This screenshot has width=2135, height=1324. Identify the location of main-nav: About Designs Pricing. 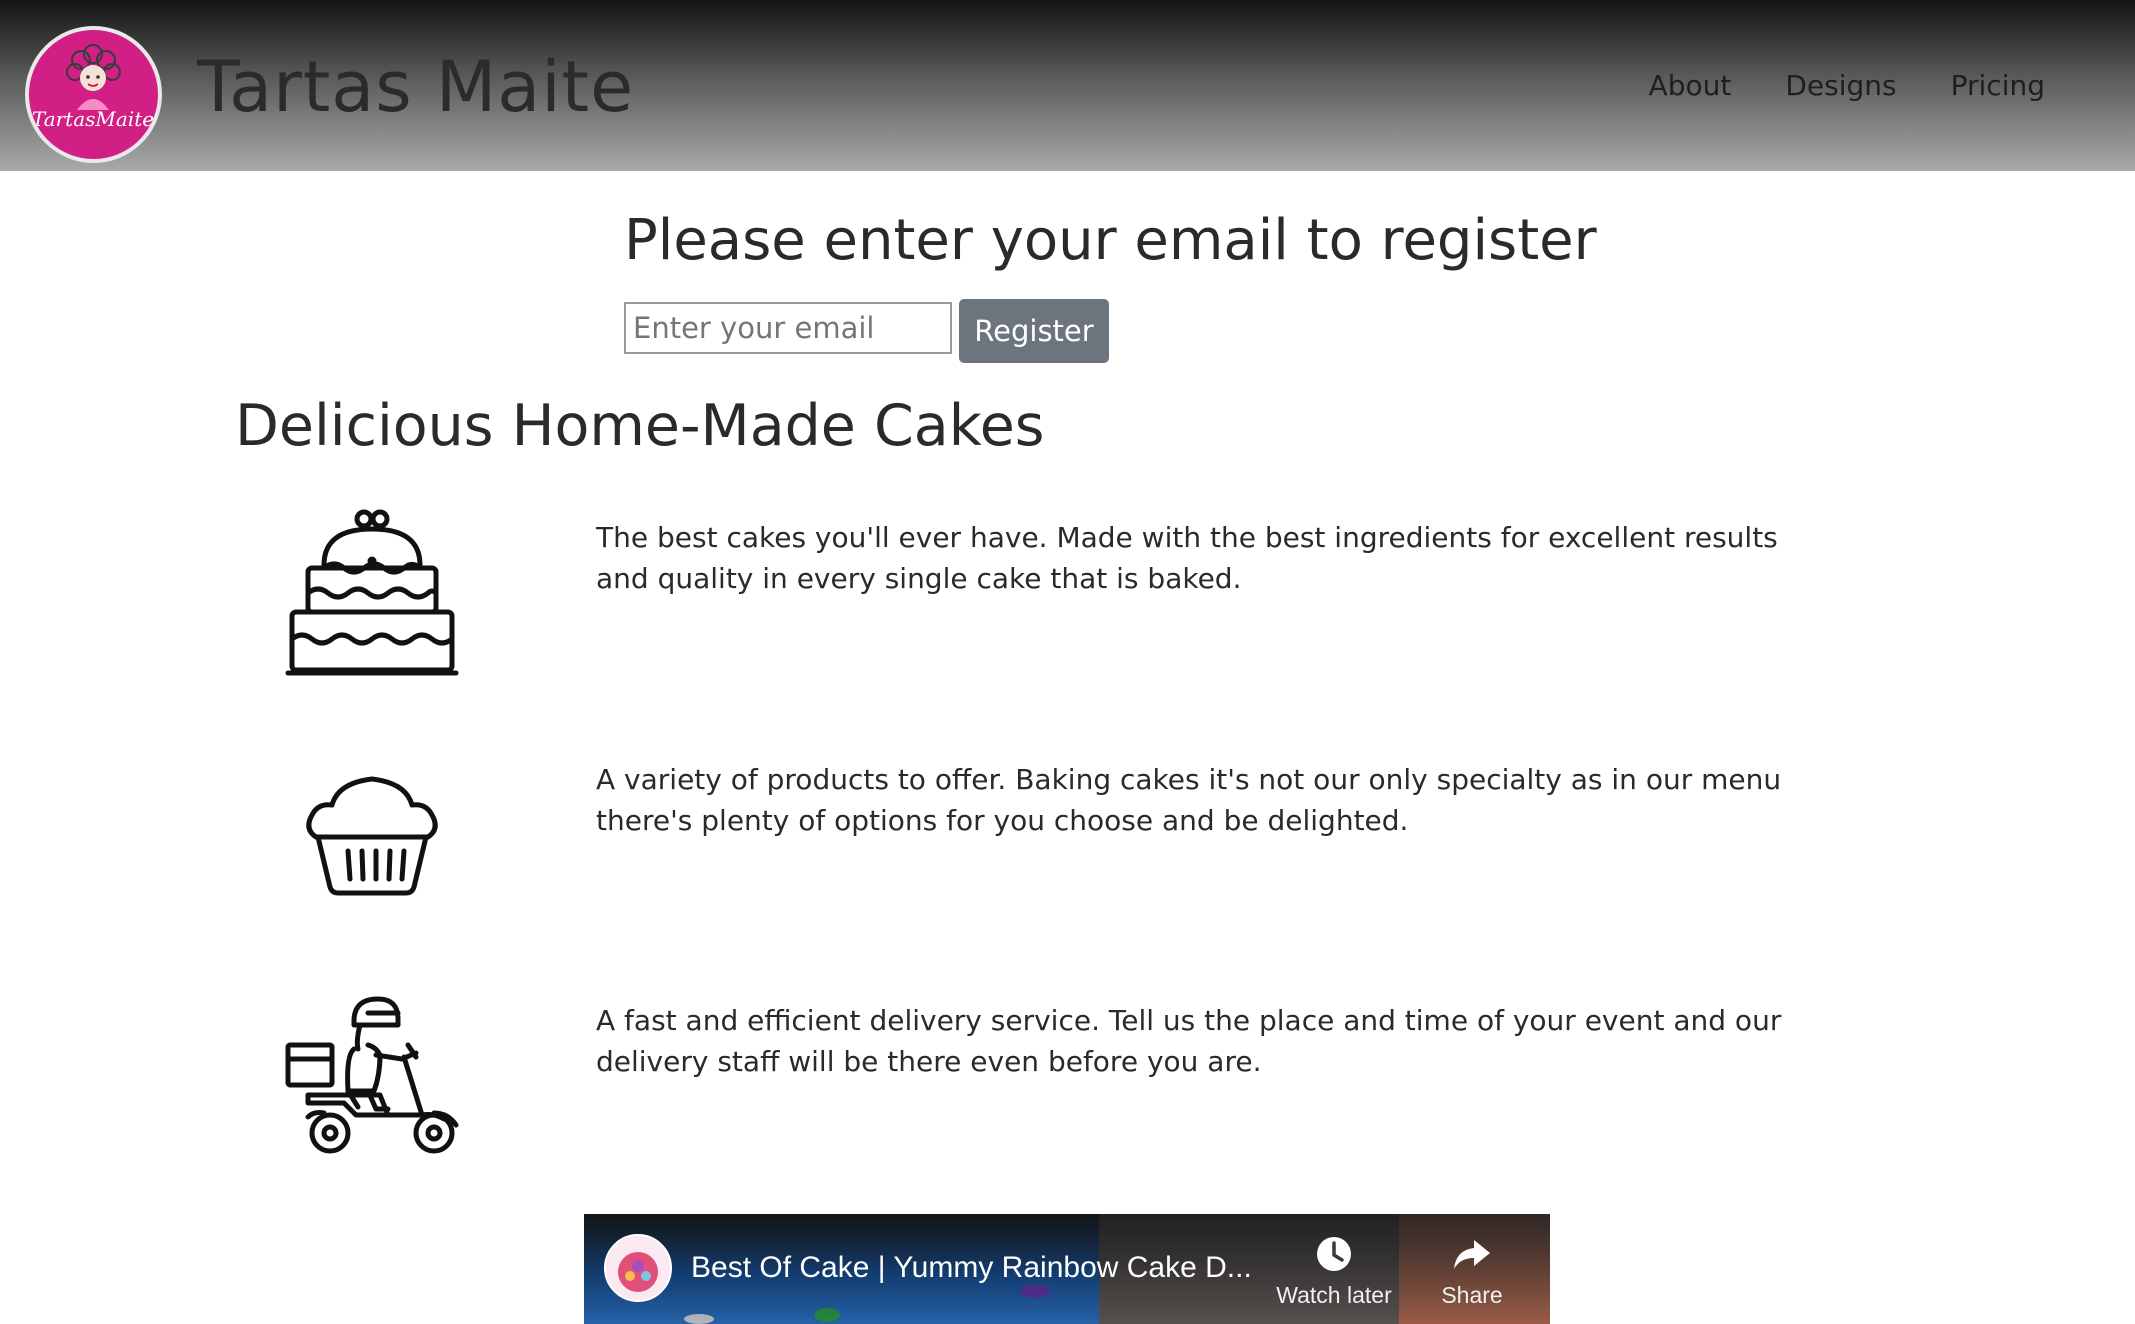
(1847, 86).